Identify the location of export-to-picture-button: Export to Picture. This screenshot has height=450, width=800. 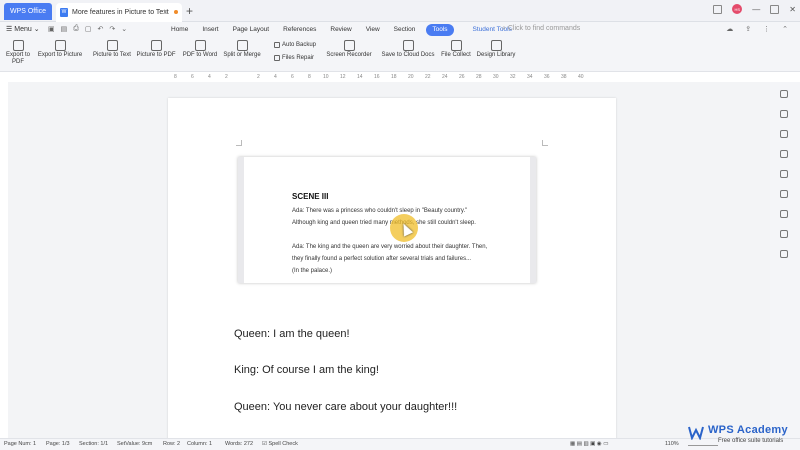
(60, 49).